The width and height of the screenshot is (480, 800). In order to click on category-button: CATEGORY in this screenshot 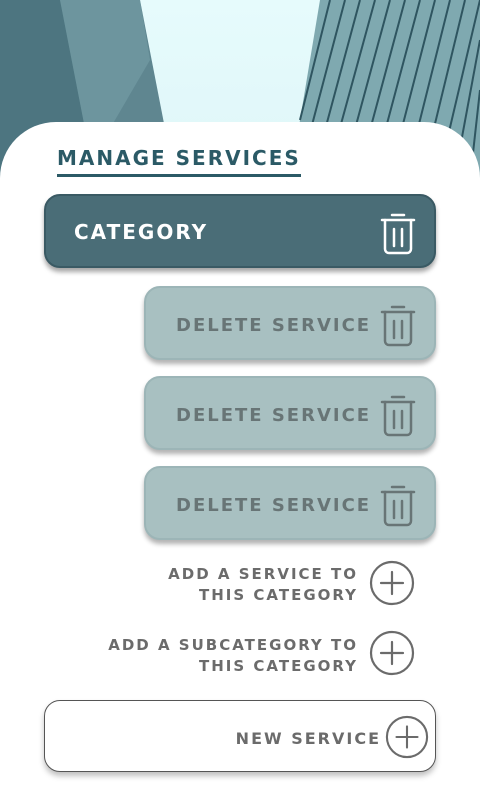, I will do `click(240, 231)`.